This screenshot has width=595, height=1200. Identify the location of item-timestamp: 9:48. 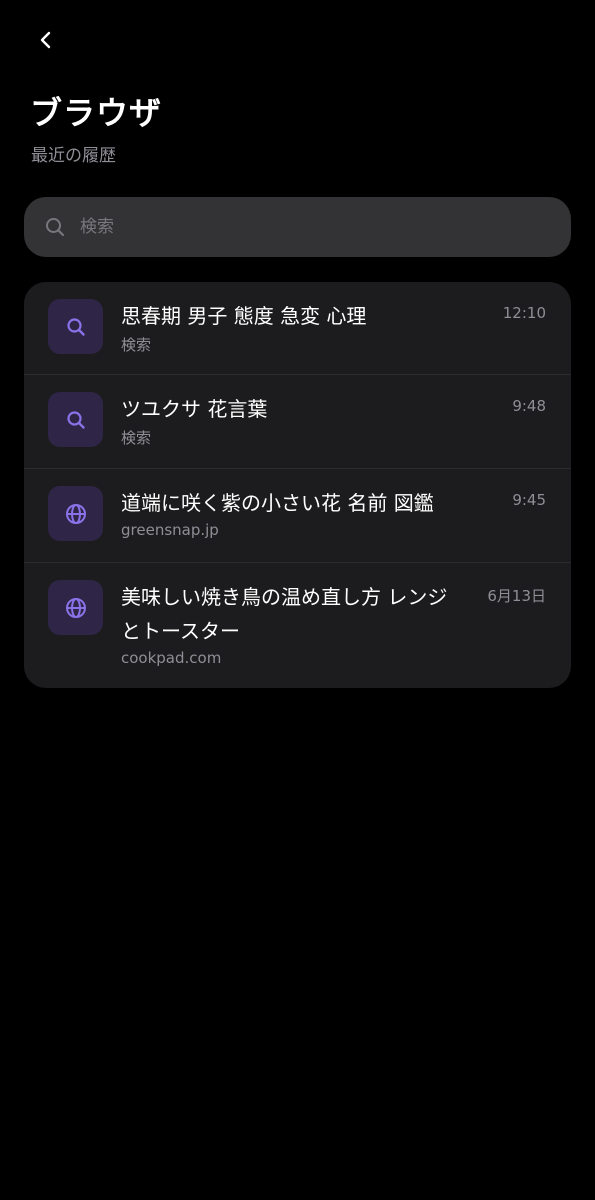
(529, 406).